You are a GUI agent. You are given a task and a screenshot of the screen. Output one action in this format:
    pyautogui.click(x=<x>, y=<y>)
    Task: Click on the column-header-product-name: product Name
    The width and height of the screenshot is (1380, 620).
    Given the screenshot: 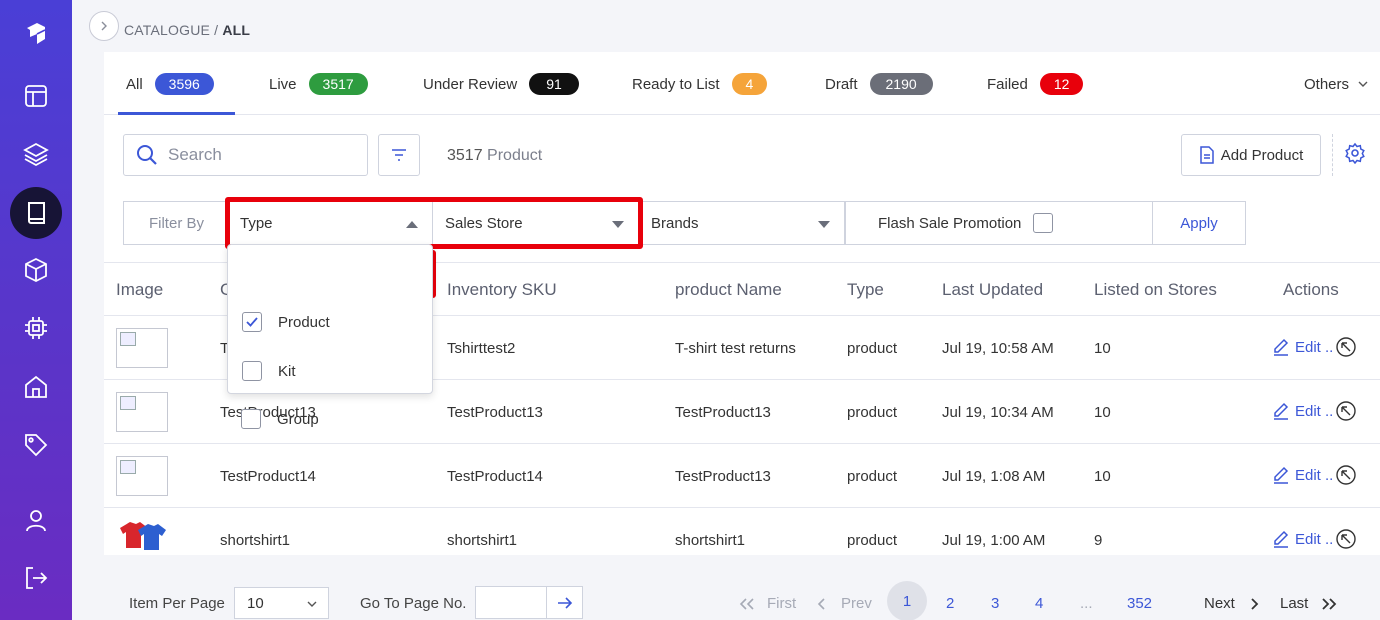 What is the action you would take?
    pyautogui.click(x=728, y=290)
    